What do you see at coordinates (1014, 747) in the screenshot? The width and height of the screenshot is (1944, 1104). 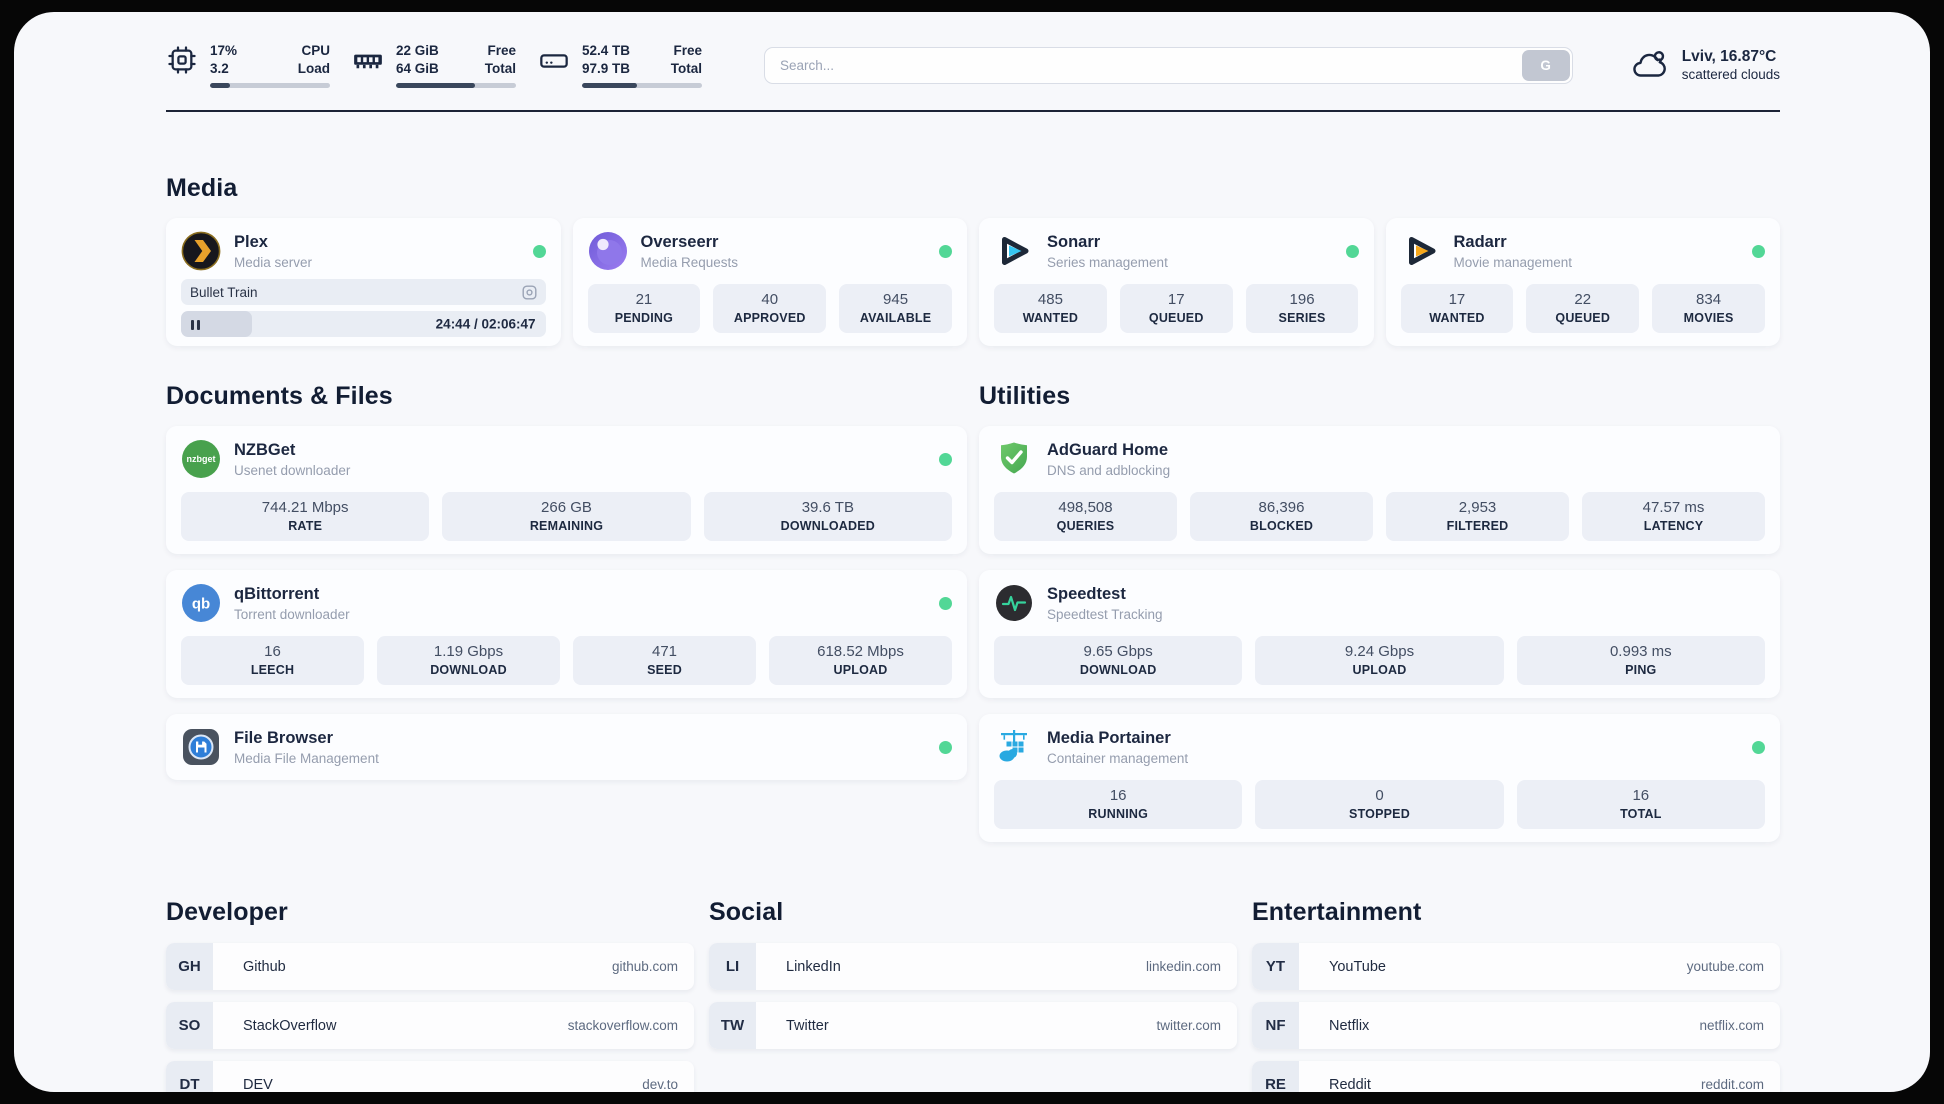 I see `portainer-icon` at bounding box center [1014, 747].